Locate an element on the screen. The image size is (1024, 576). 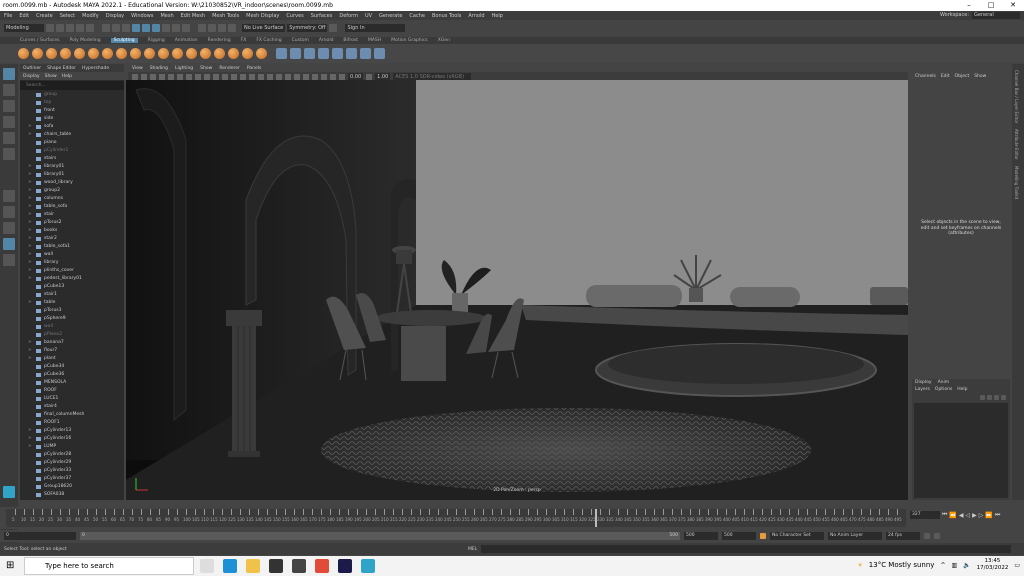
outliner-item: + group2 is located at coordinates (76, 191).